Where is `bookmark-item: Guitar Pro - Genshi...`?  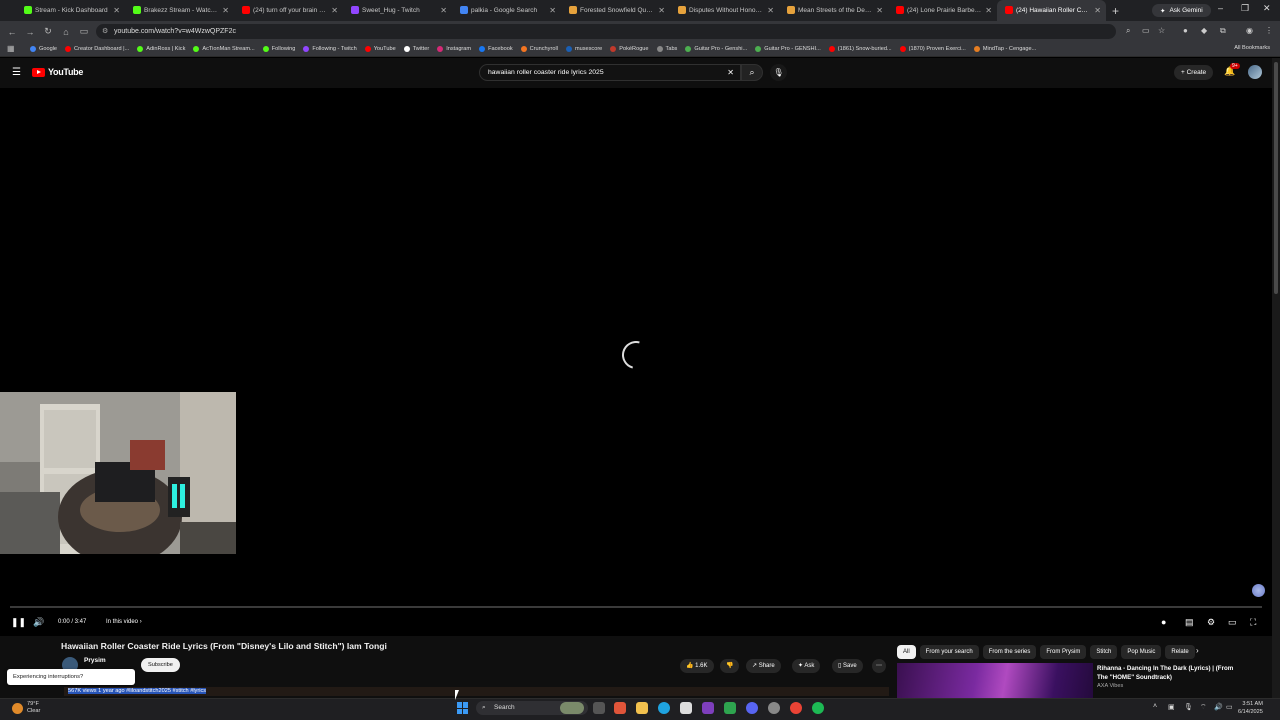 bookmark-item: Guitar Pro - Genshi... is located at coordinates (716, 49).